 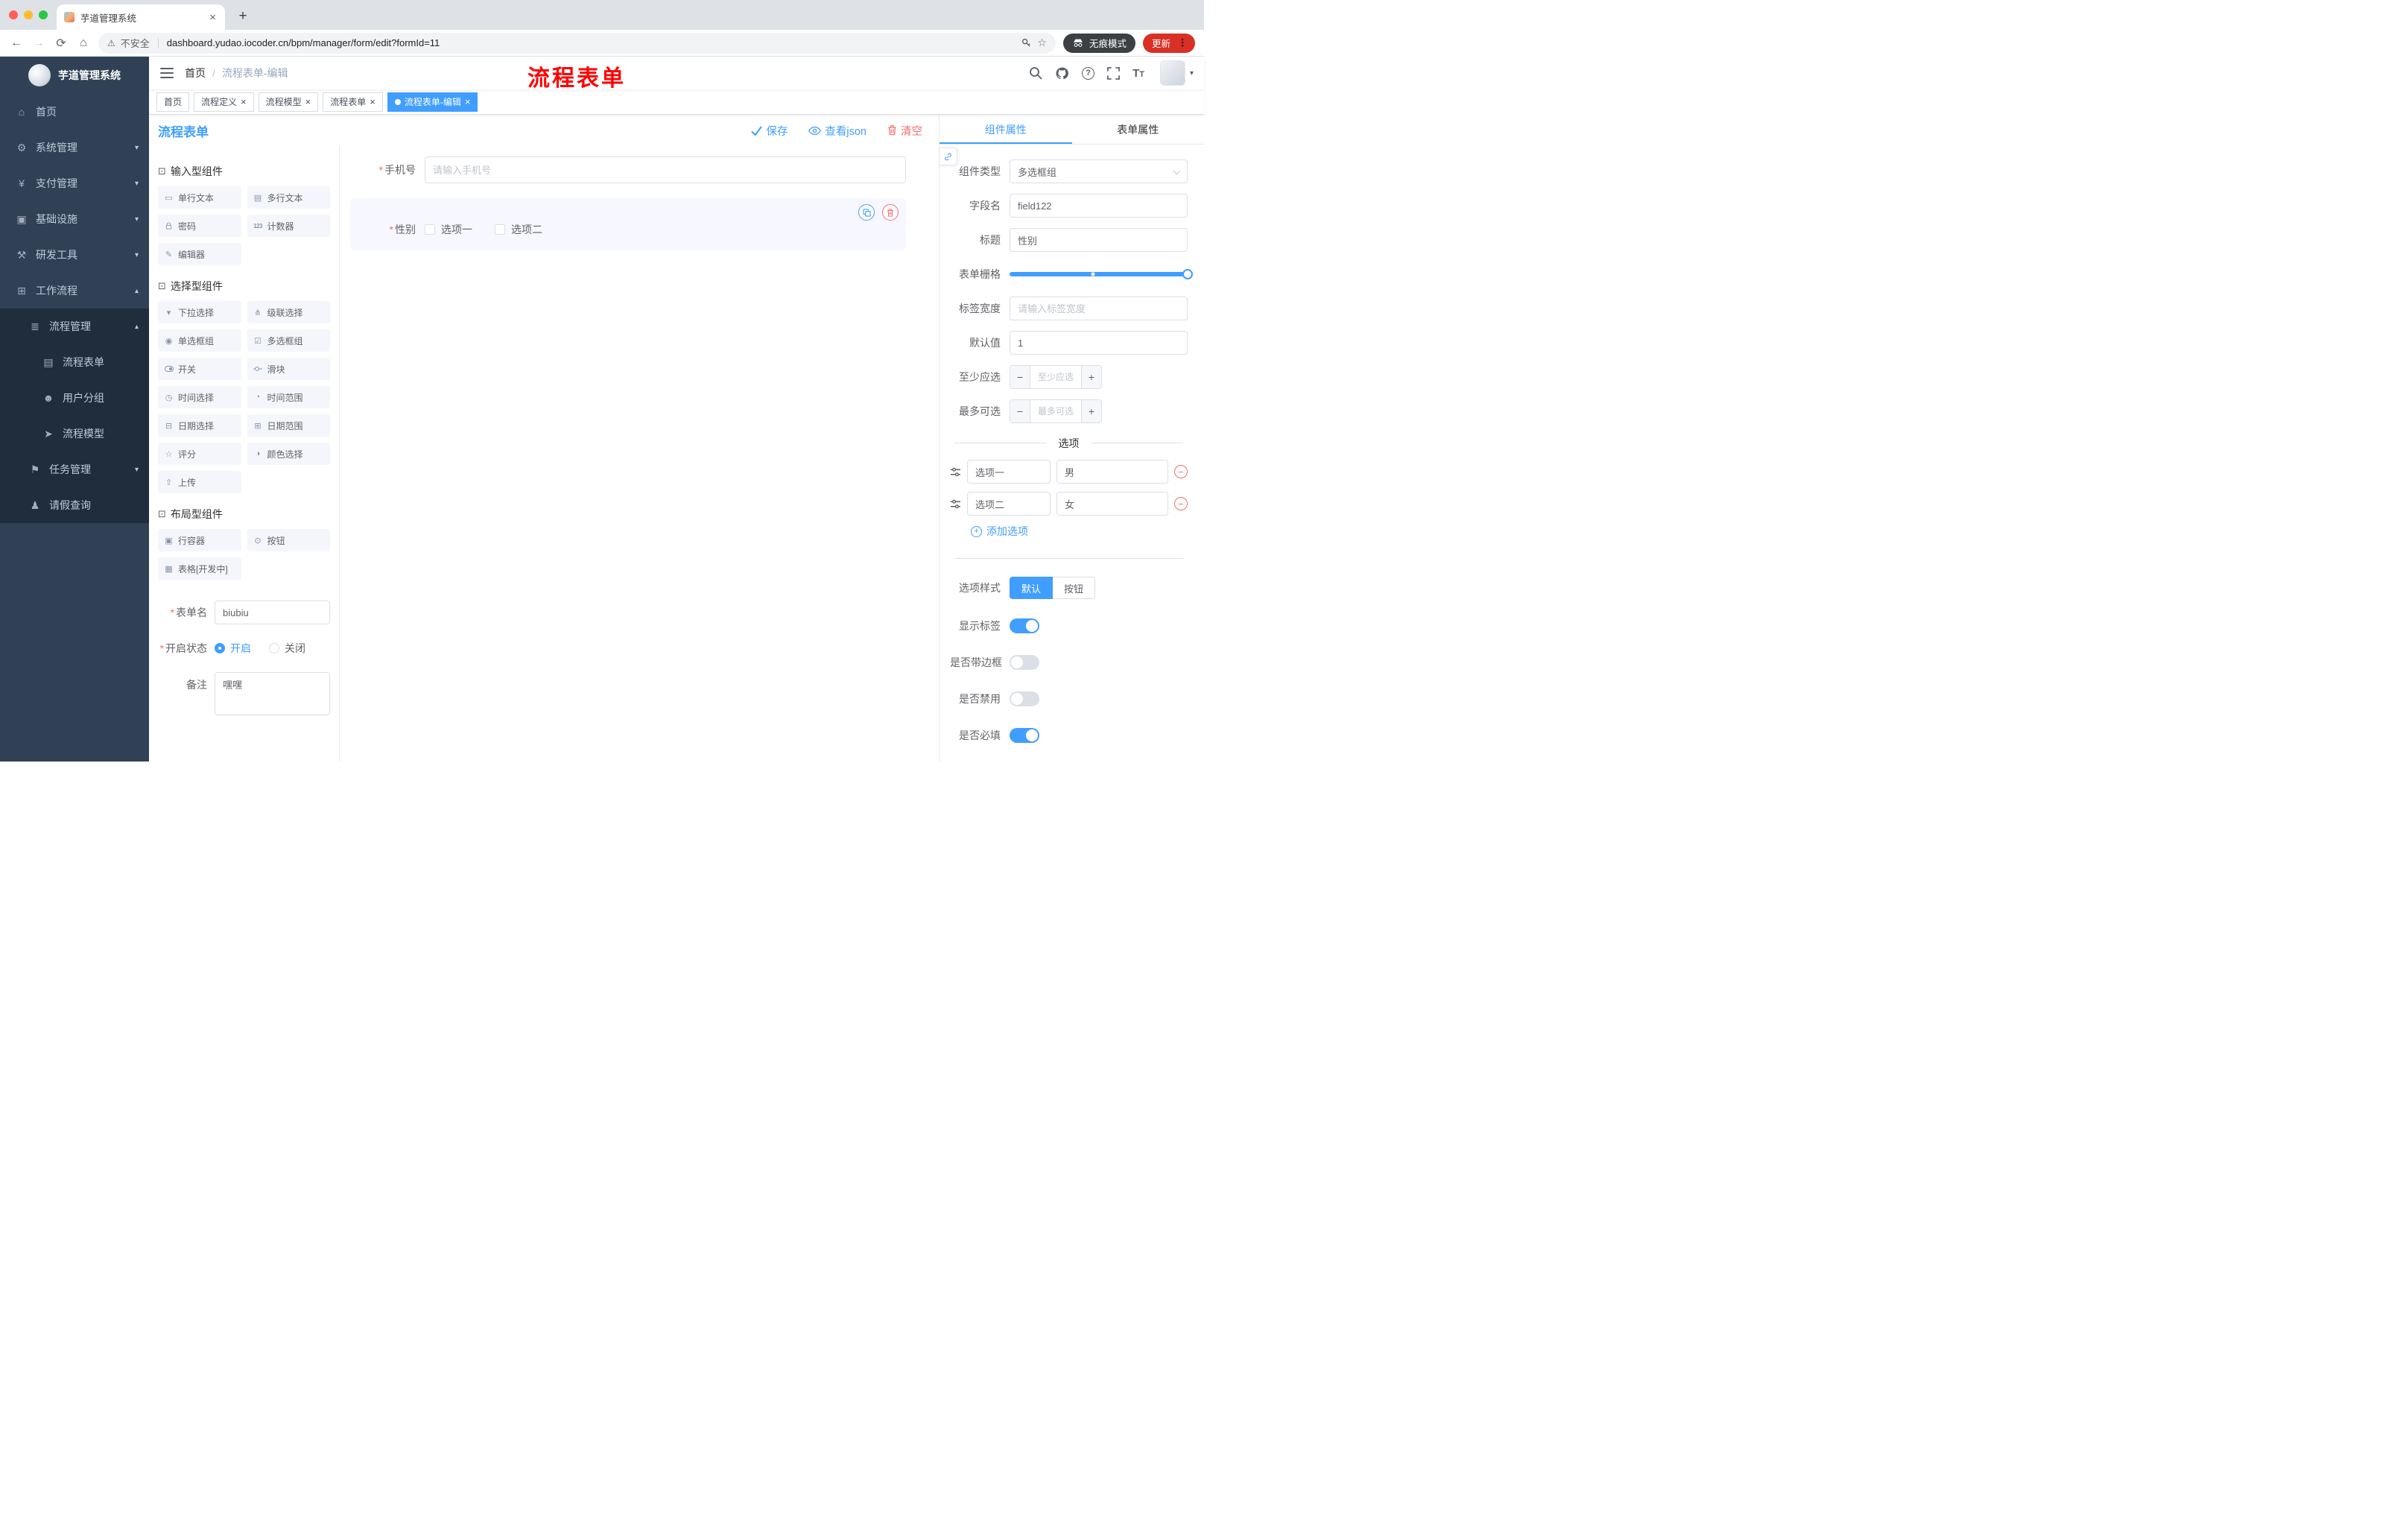 What do you see at coordinates (167, 73) in the screenshot?
I see `hamburger-icon` at bounding box center [167, 73].